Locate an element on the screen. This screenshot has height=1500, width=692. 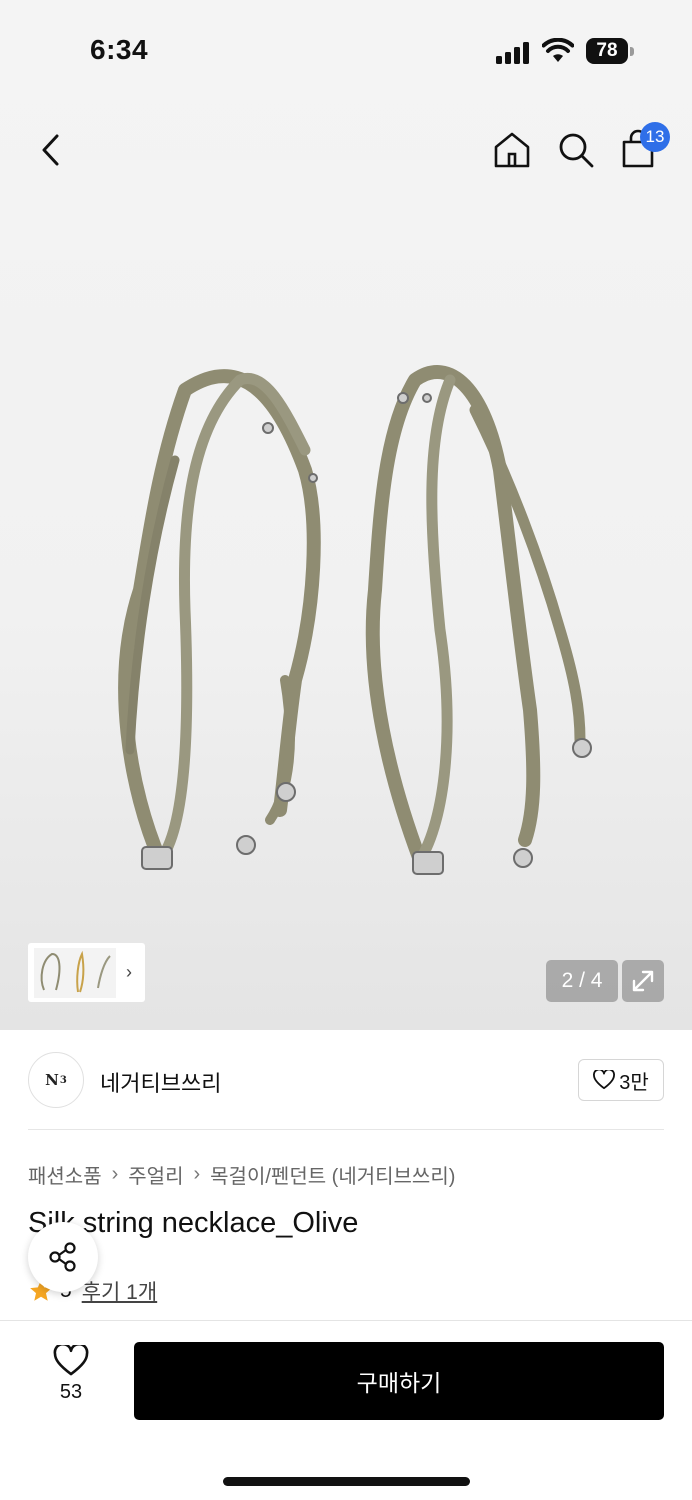
expand-icon is located at coordinates (643, 981).